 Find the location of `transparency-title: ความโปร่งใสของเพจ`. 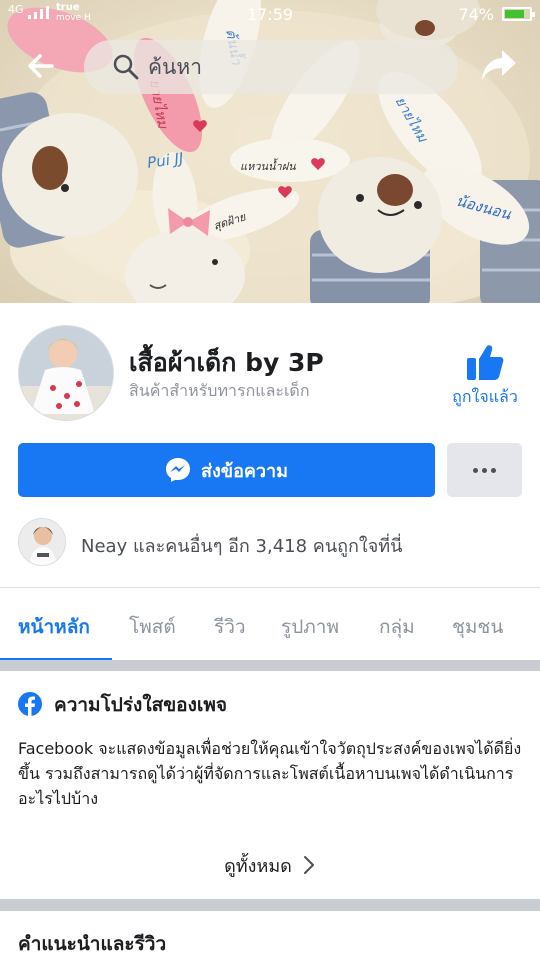

transparency-title: ความโปร่งใสของเพจ is located at coordinates (141, 705).